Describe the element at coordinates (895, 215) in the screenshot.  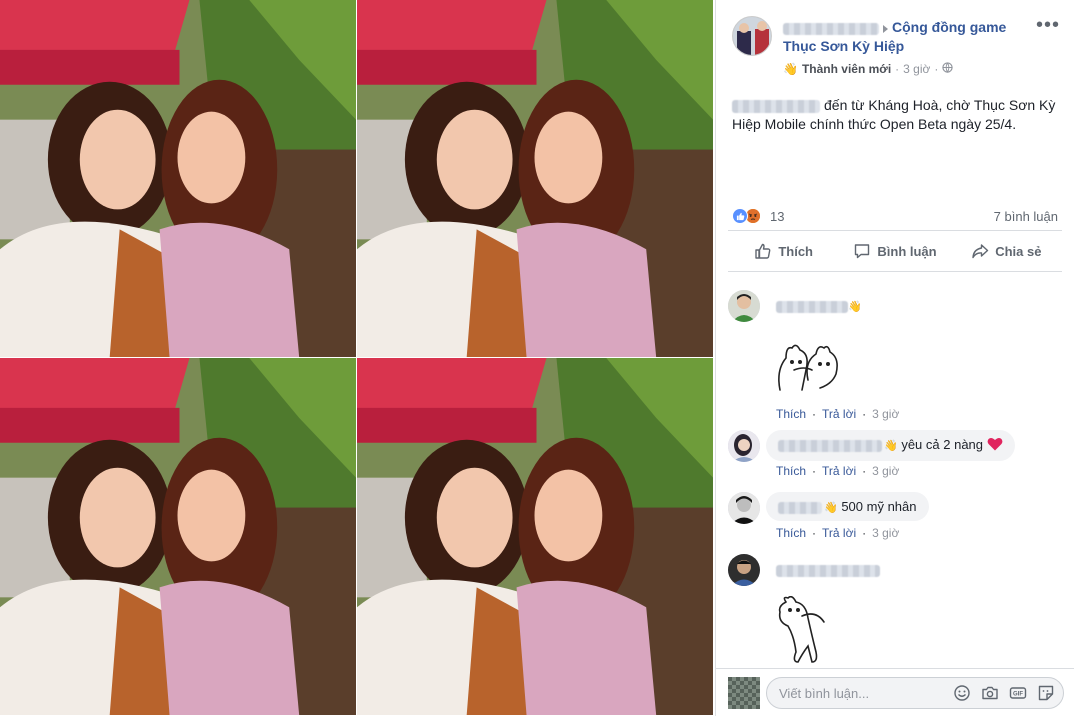
I see `reaction-summary: 13 7 bình luận` at that location.